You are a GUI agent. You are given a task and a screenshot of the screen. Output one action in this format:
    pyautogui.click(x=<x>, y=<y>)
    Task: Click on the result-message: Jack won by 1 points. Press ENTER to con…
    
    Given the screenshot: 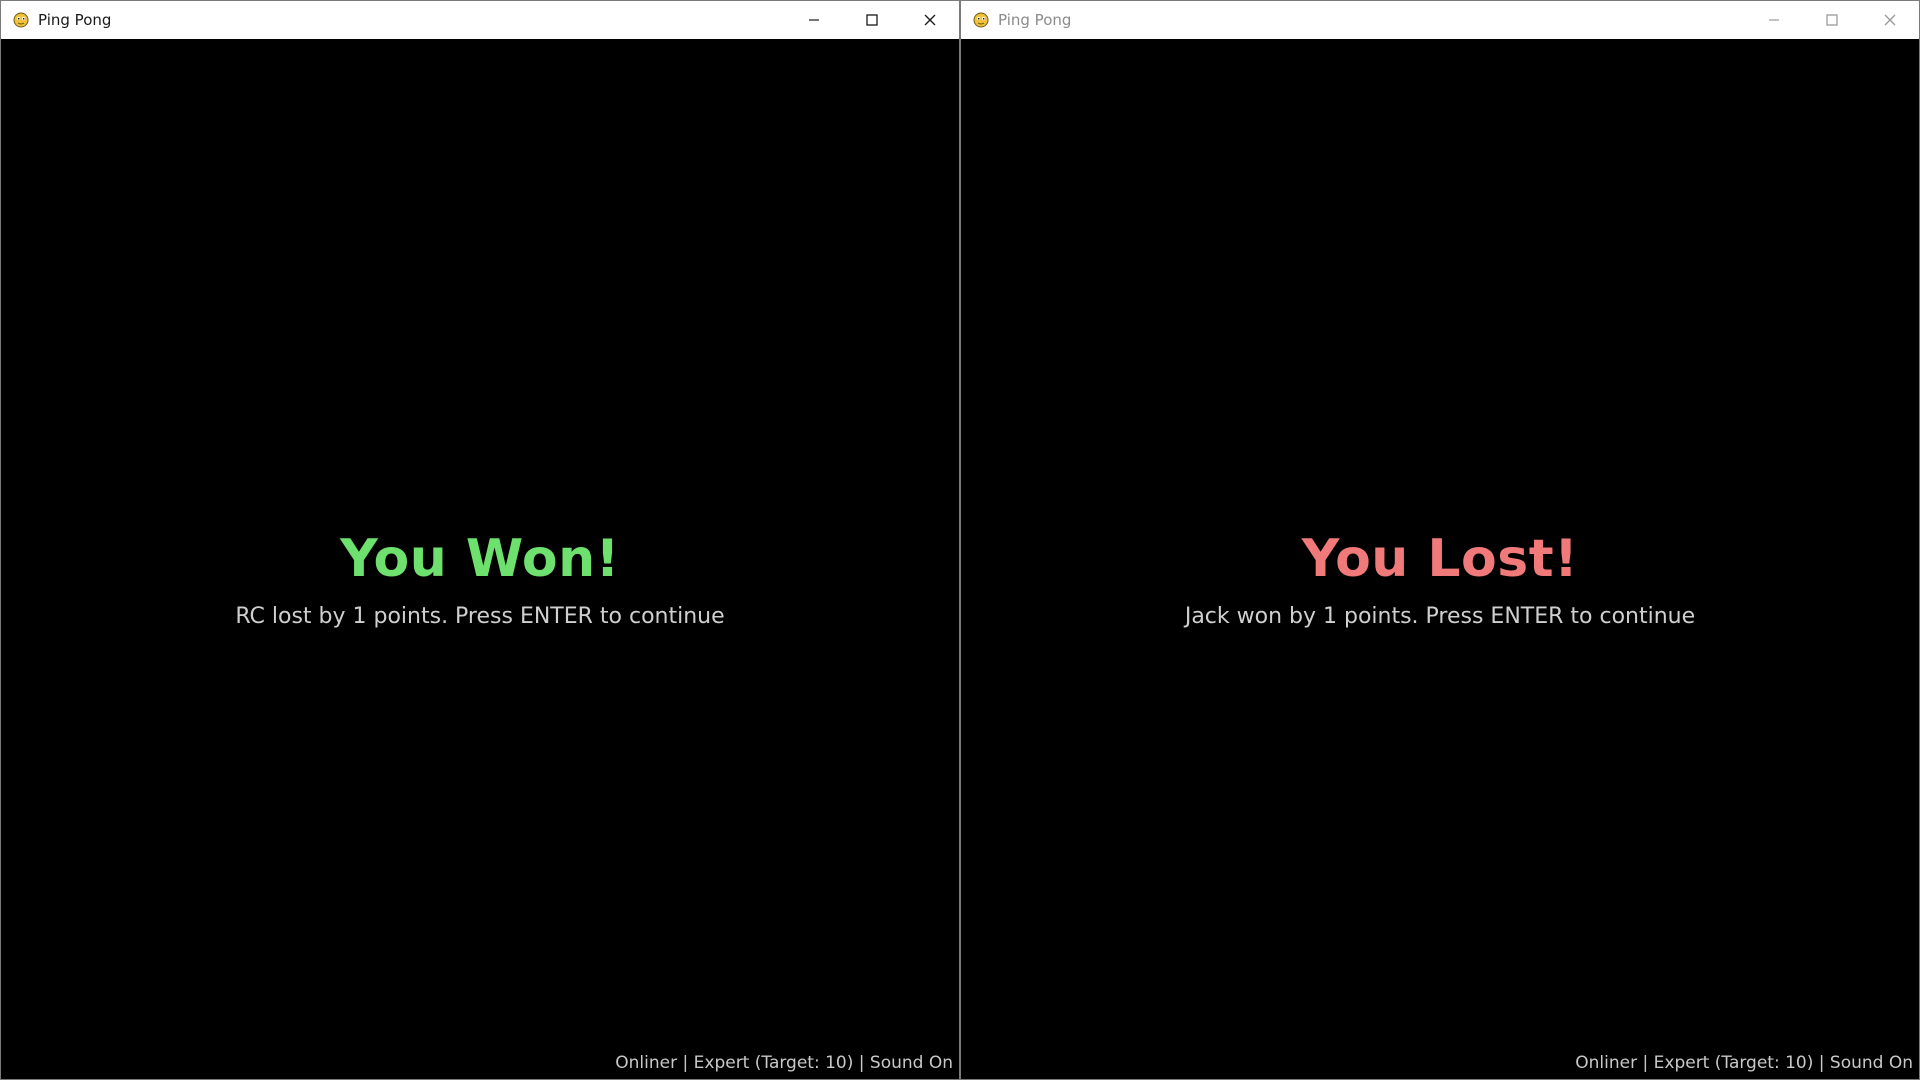 What is the action you would take?
    pyautogui.click(x=1440, y=616)
    